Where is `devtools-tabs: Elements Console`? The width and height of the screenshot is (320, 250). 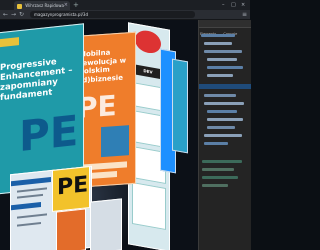 devtools-tabs: Elements Console is located at coordinates (225, 28).